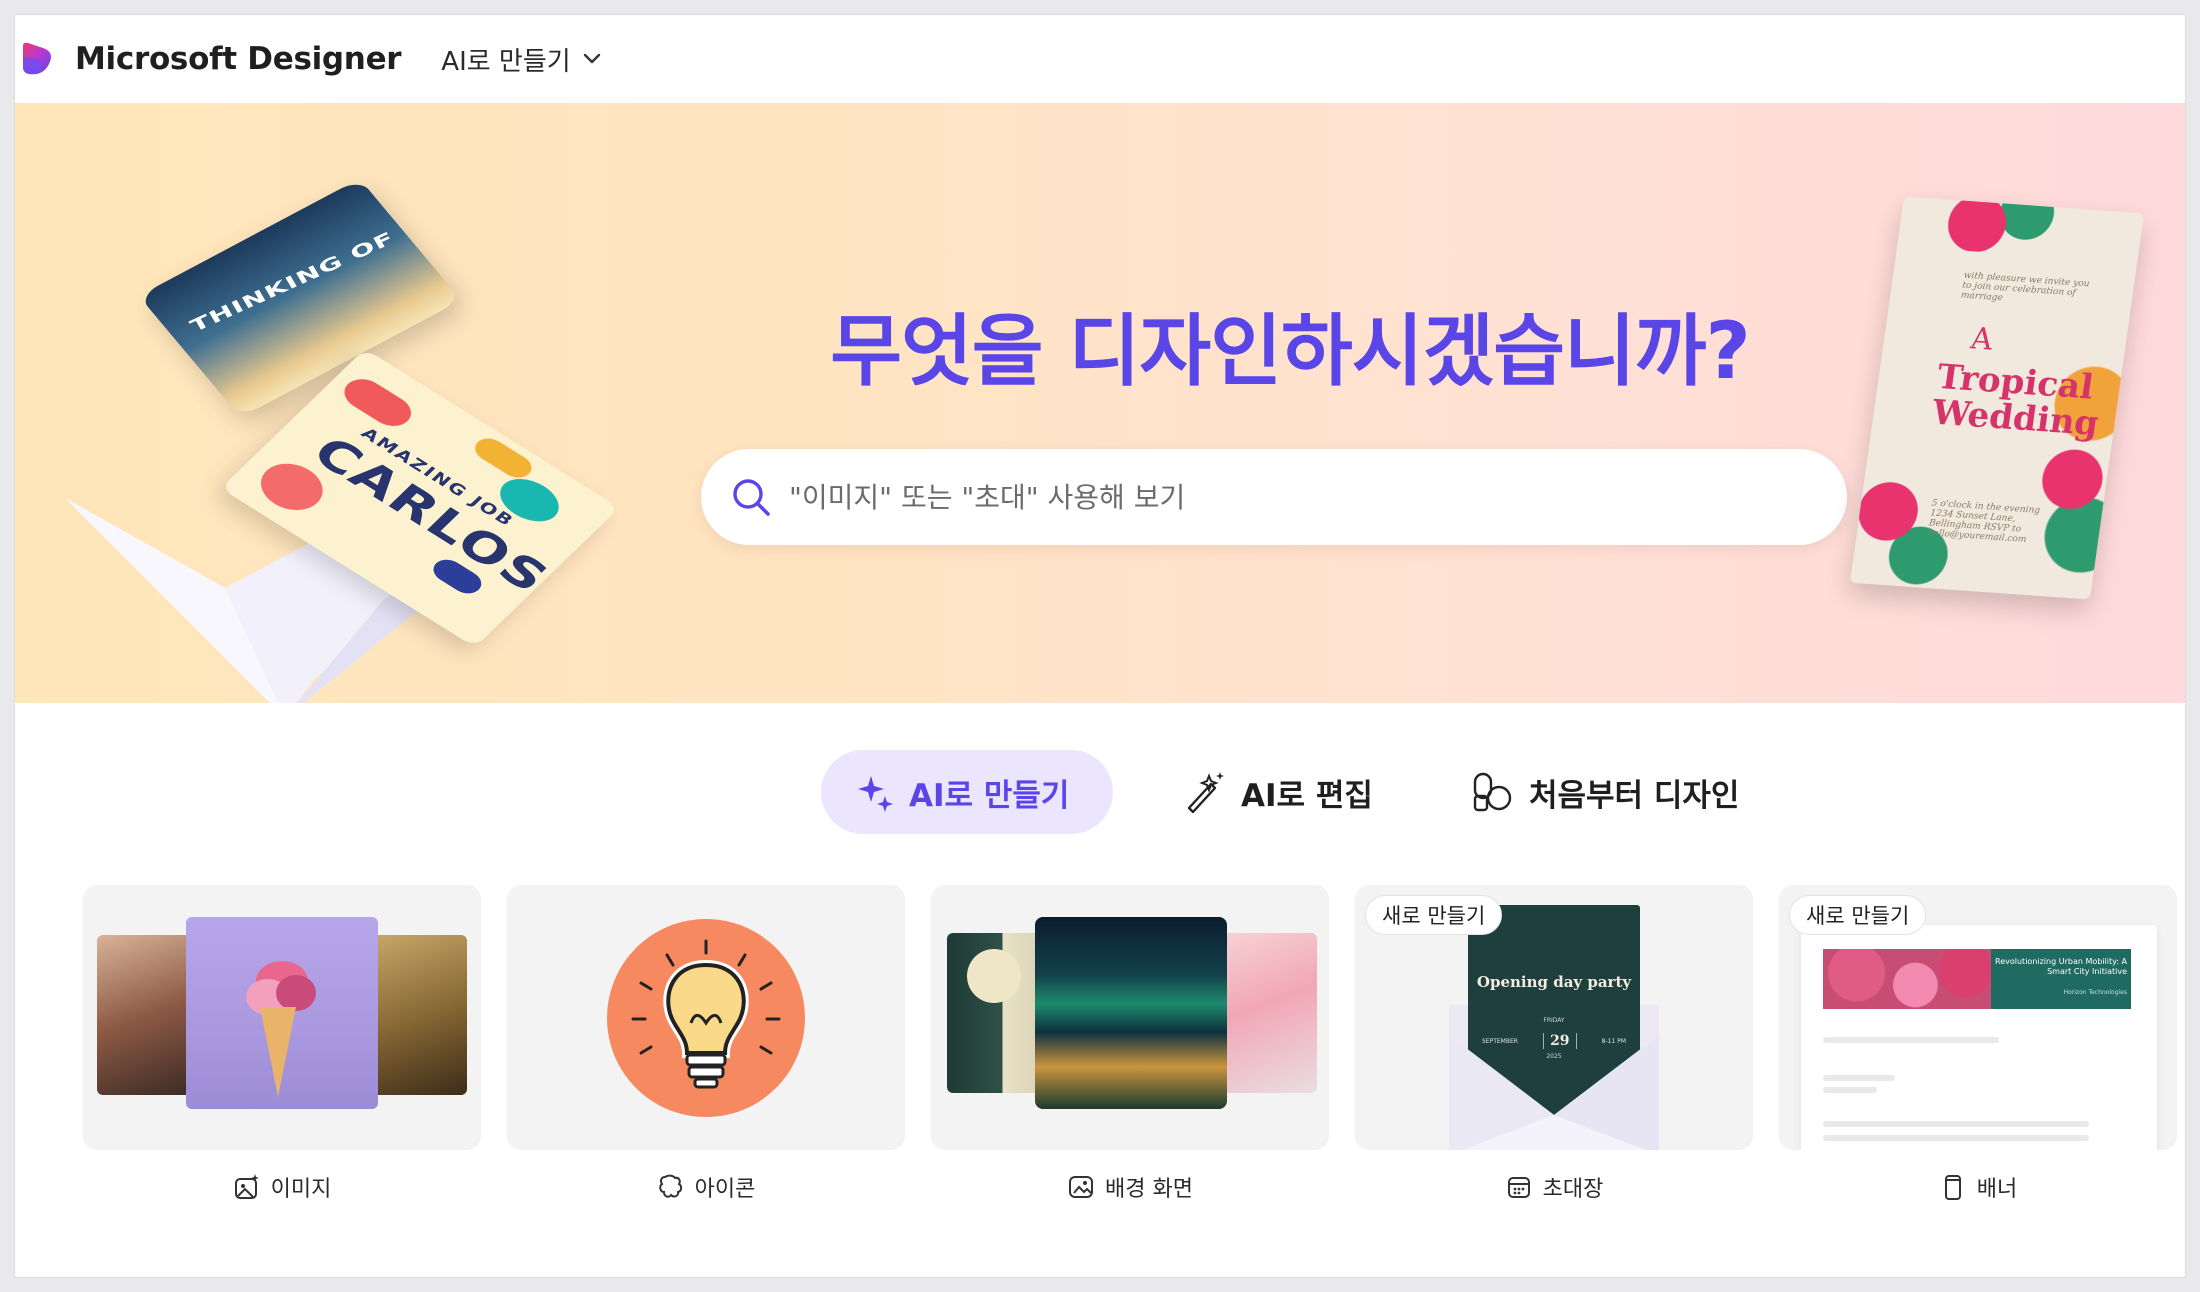  I want to click on tab-ai-edit: AI로 편집, so click(1278, 792).